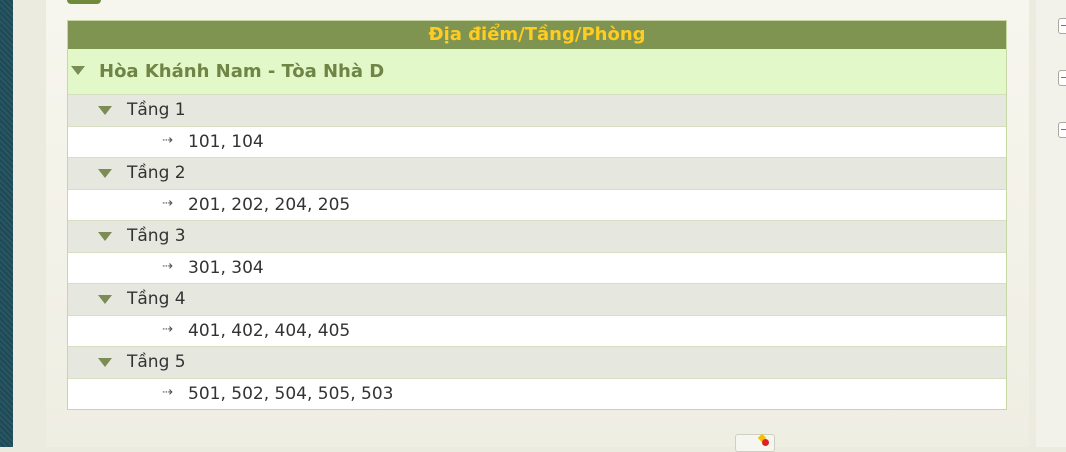 This screenshot has width=1066, height=452. What do you see at coordinates (156, 173) in the screenshot?
I see `floor-label: Tầng 2` at bounding box center [156, 173].